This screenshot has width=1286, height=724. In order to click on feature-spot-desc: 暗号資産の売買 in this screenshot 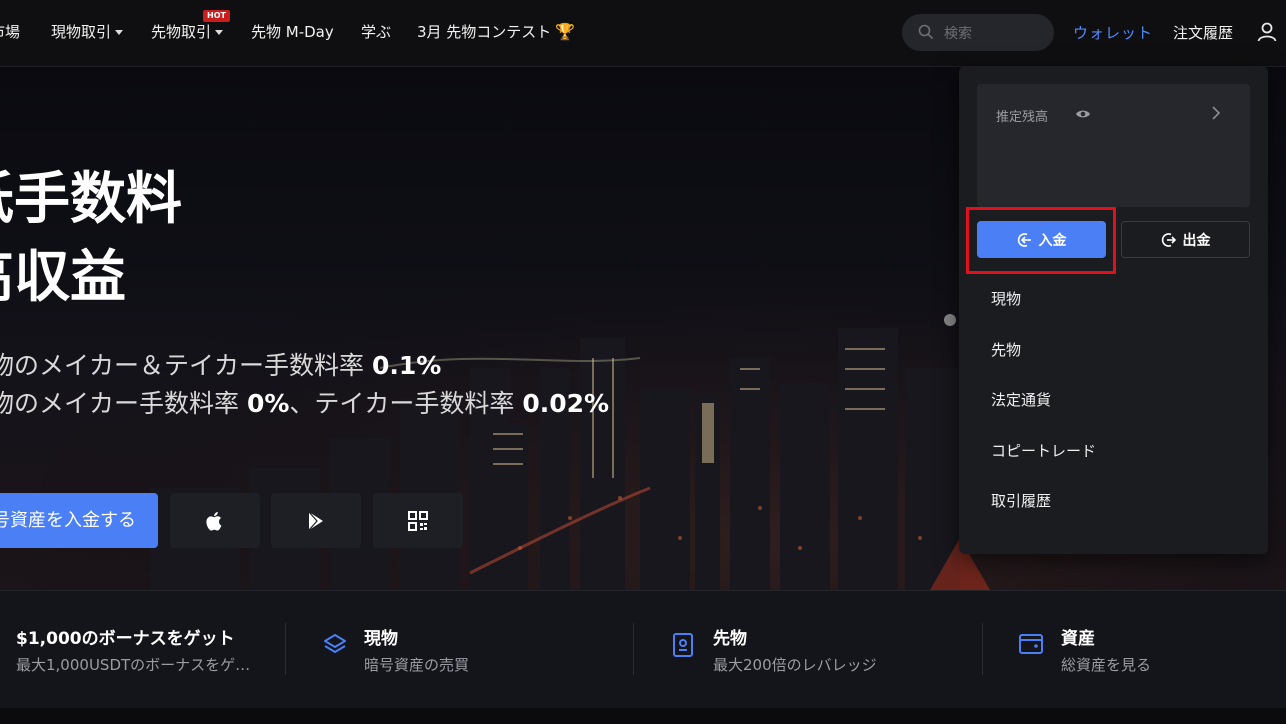, I will do `click(417, 665)`.